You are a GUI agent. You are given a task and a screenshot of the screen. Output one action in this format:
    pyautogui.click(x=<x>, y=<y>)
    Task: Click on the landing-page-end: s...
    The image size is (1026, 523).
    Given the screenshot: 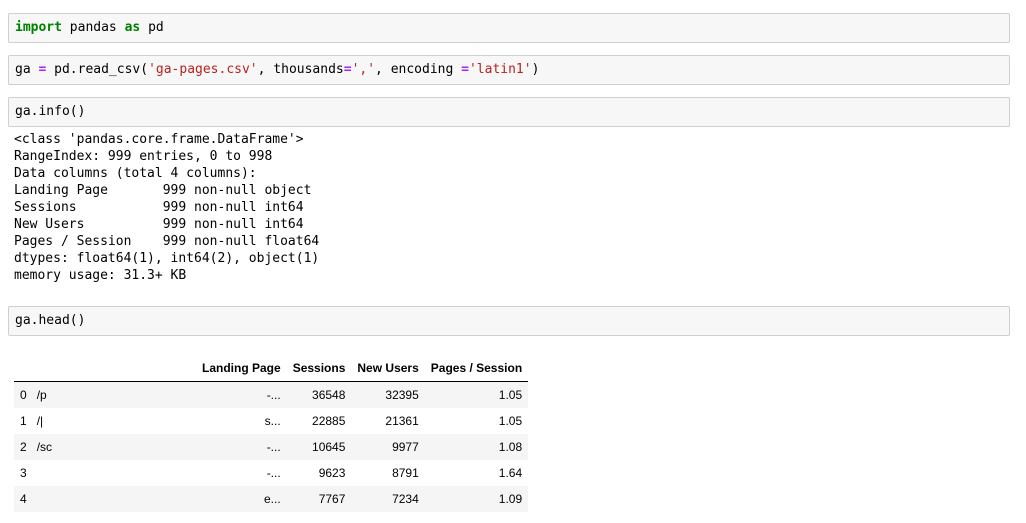 What is the action you would take?
    pyautogui.click(x=272, y=421)
    